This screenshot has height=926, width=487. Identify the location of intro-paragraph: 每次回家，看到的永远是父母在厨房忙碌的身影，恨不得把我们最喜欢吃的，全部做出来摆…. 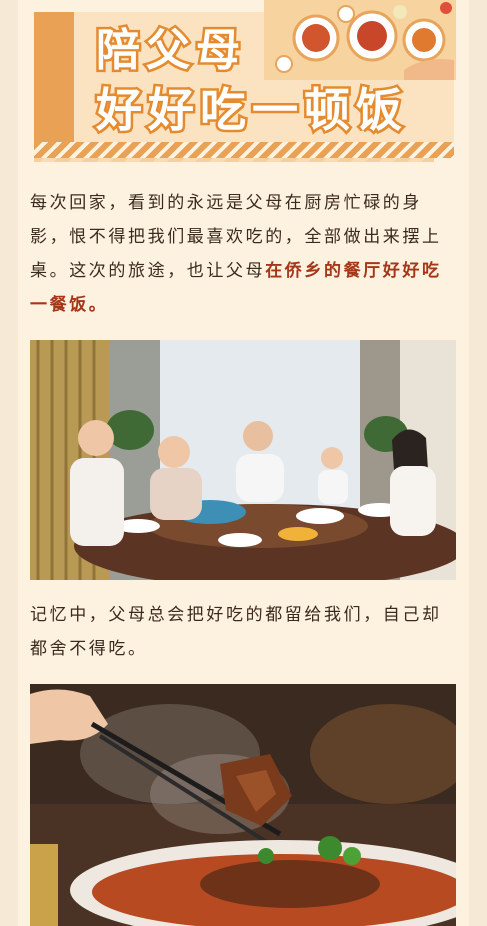
(242, 254).